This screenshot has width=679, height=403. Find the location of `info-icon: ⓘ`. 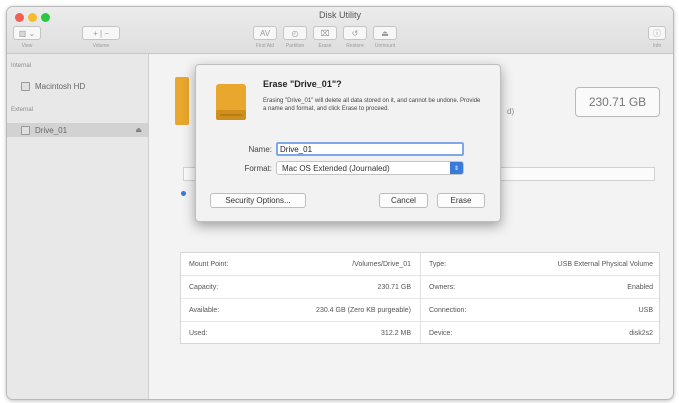

info-icon: ⓘ is located at coordinates (657, 33).